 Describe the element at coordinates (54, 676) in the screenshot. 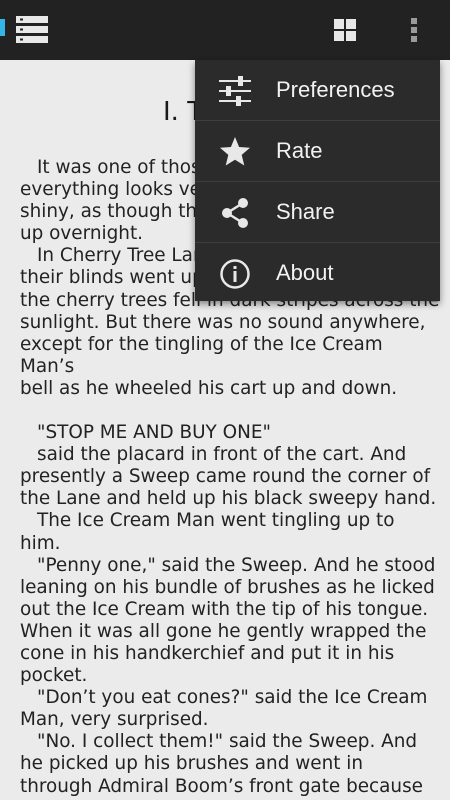

I see `text-line: pocket.` at that location.